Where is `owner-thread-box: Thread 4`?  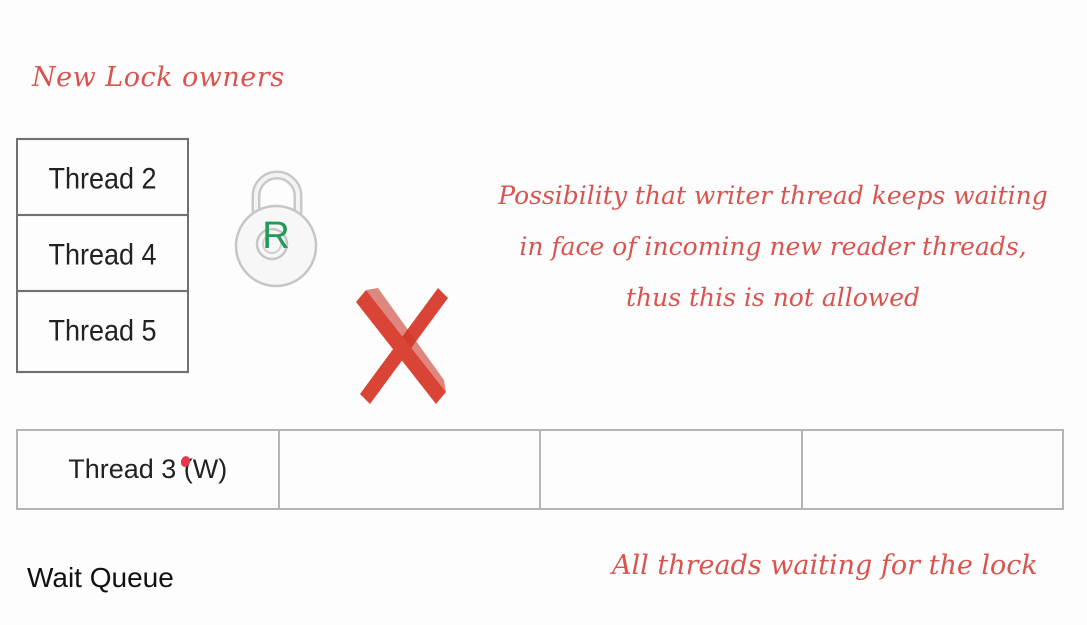
owner-thread-box: Thread 4 is located at coordinates (102, 255).